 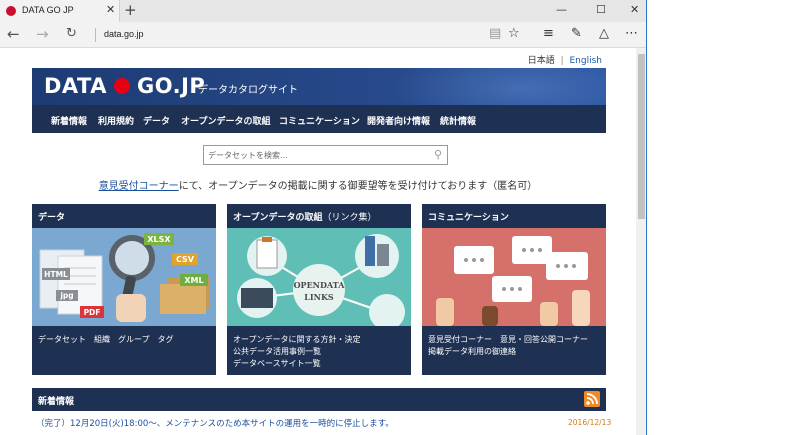 I want to click on card-links: オープンデータに関する方針・決定 公共データ活用事例一覧 データベースサイト一覧, so click(x=297, y=352).